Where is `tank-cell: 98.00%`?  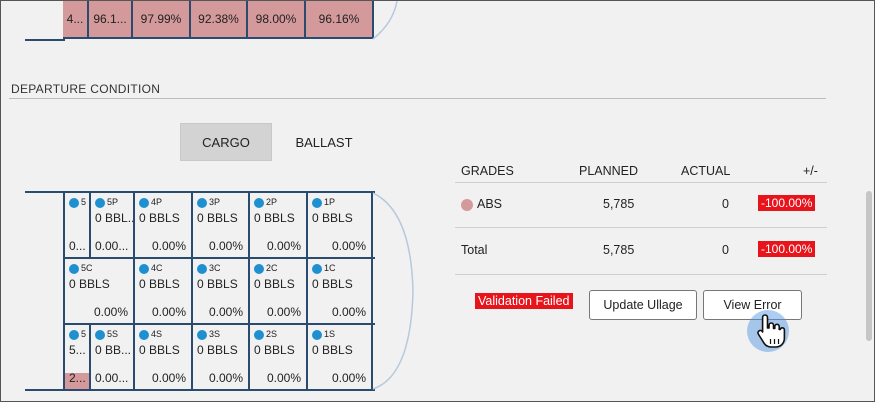
tank-cell: 98.00% is located at coordinates (277, 20).